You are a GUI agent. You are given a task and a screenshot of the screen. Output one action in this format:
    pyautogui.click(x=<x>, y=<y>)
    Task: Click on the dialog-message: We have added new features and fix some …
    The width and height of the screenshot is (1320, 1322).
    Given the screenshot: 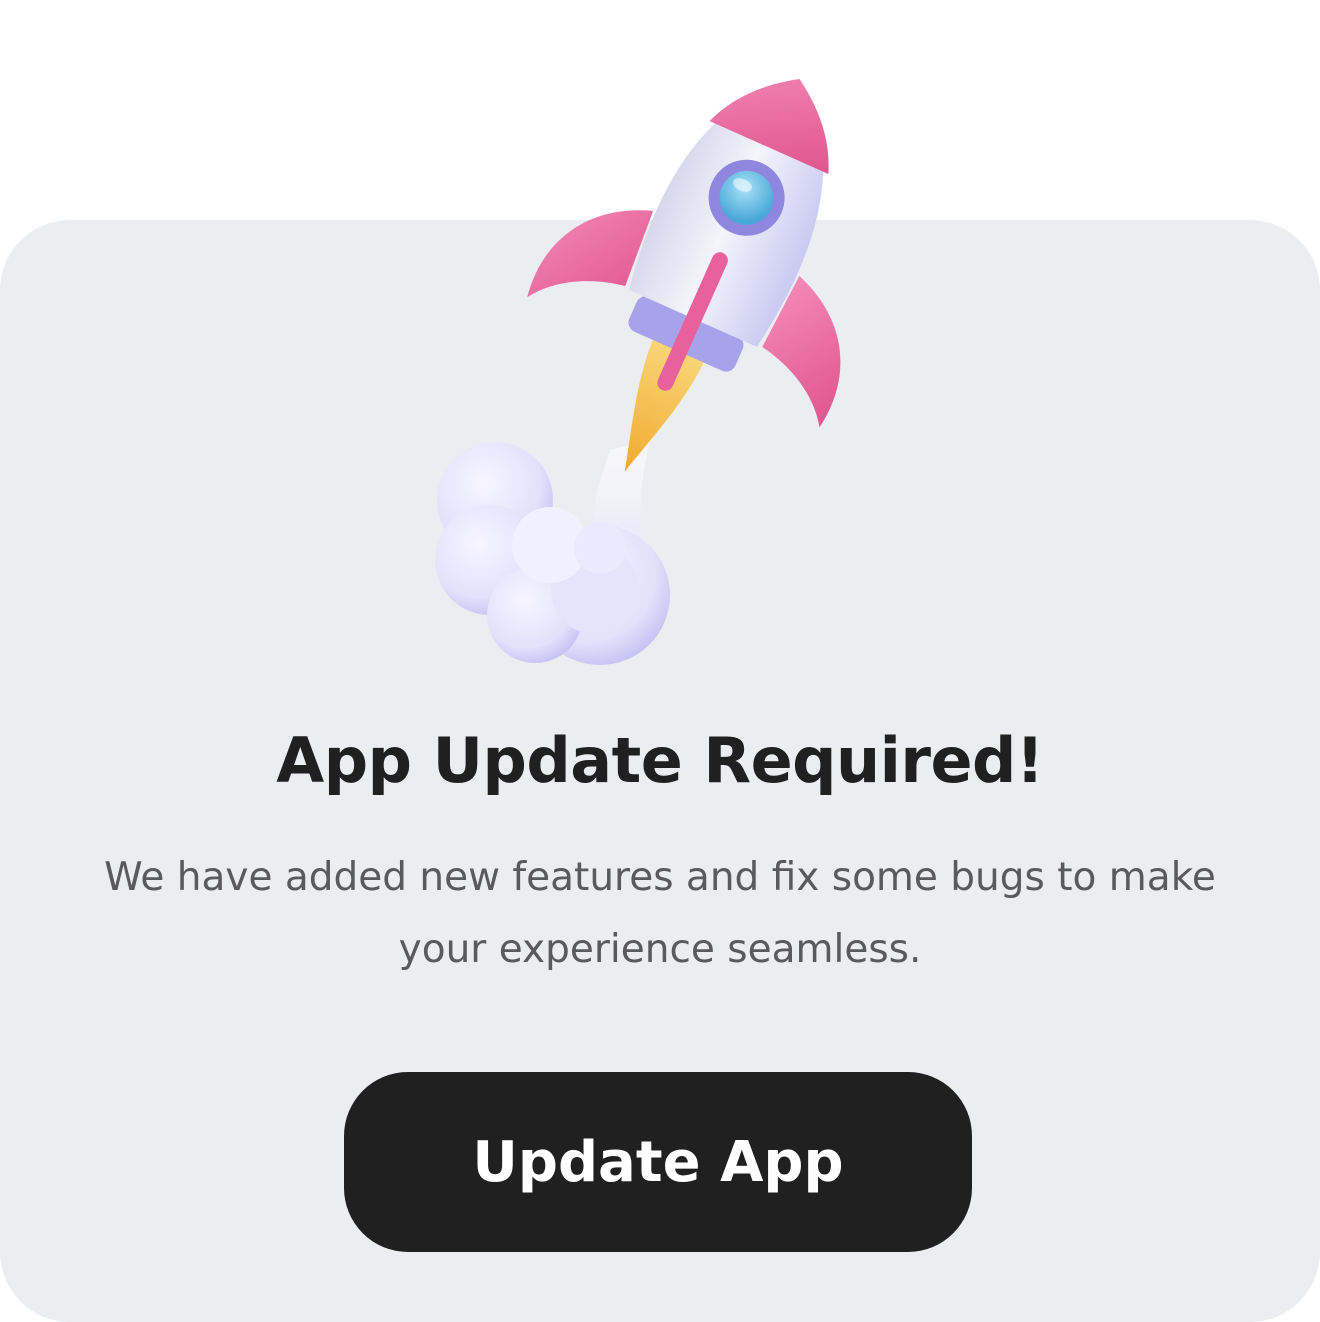 What is the action you would take?
    pyautogui.click(x=660, y=913)
    